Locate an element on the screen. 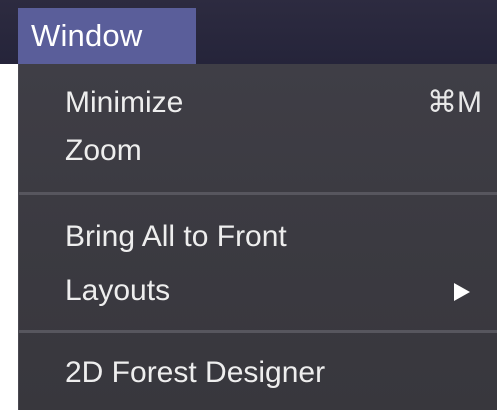 This screenshot has width=497, height=410. keyboard-shortcut: ⌘M is located at coordinates (454, 102).